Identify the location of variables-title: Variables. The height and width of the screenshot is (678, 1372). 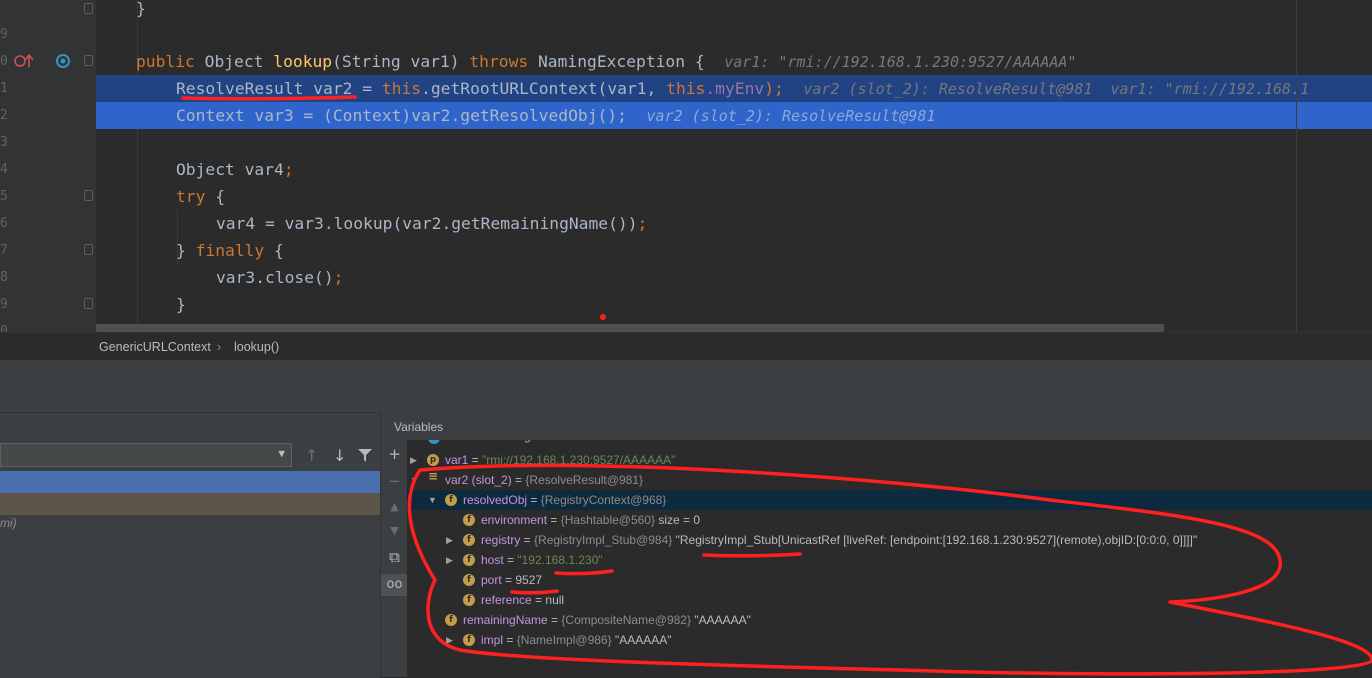
(419, 427).